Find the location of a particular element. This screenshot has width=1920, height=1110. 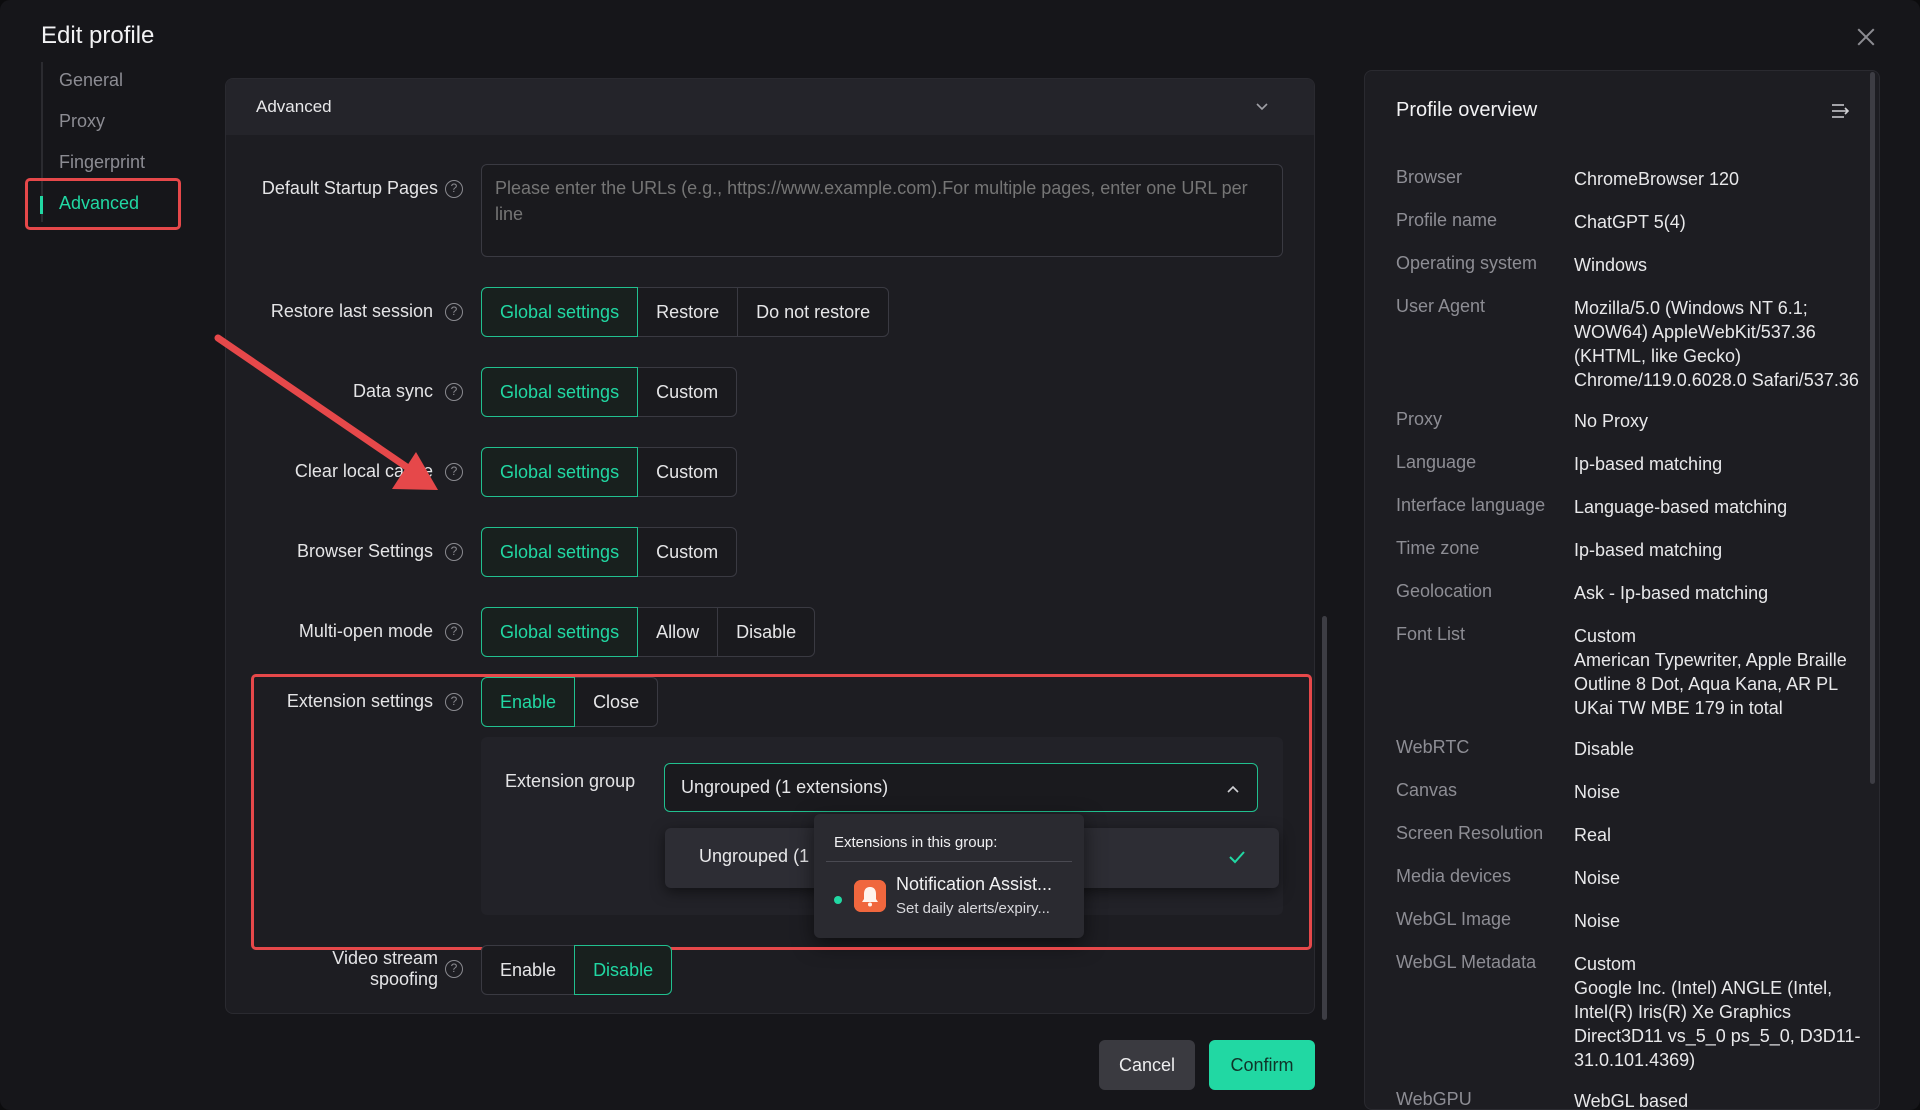

overview-value: ChromeBrowser 120 is located at coordinates (1657, 179).